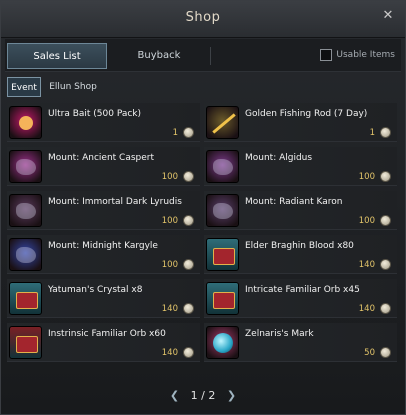 This screenshot has width=406, height=415. Describe the element at coordinates (95, 290) in the screenshot. I see `item-name: Yatuman's Crystal x8` at that location.